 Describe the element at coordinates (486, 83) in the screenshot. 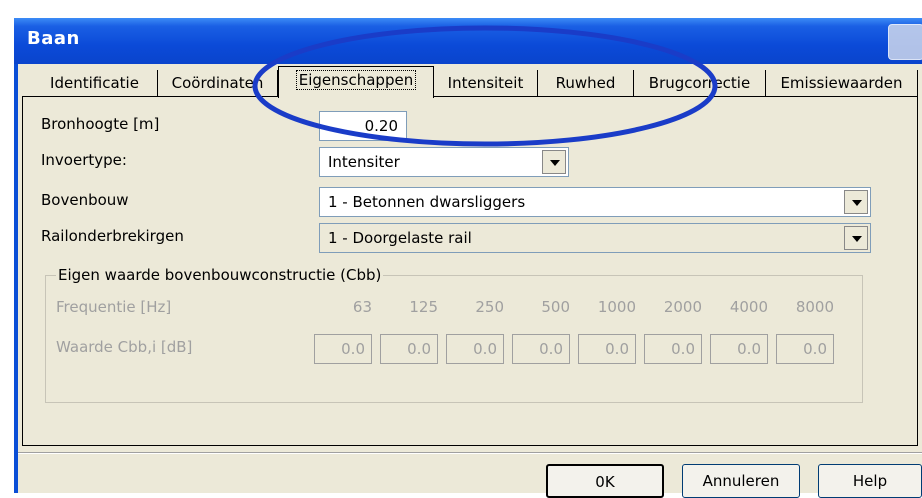

I see `tab-intensiteit: Intensiteit` at that location.